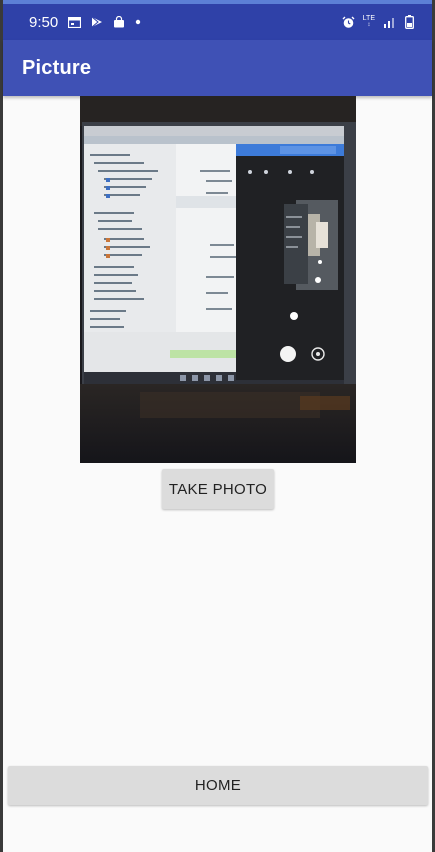  I want to click on signal-icon, so click(390, 22).